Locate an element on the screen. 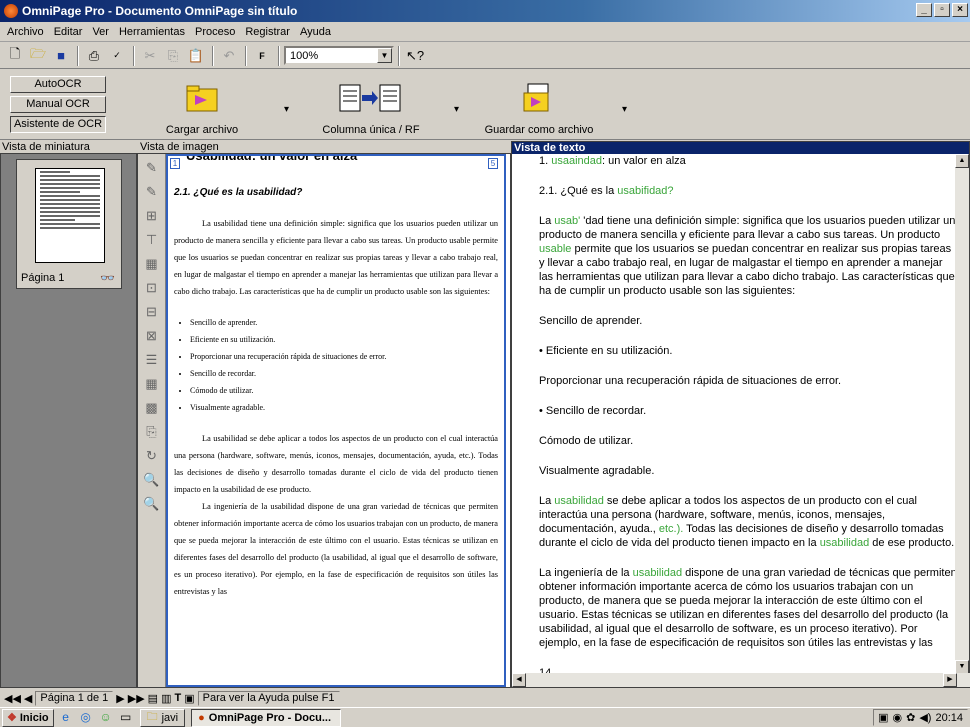 The height and width of the screenshot is (727, 970). menu-ayuda: Ayuda is located at coordinates (315, 32).